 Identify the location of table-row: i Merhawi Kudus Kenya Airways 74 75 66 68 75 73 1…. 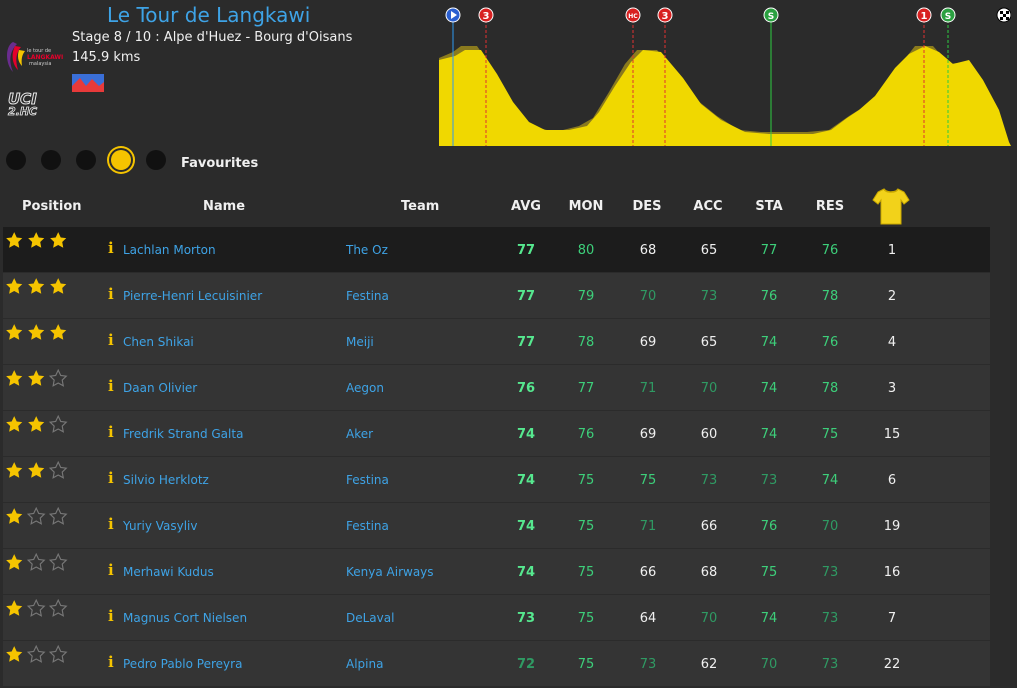
(496, 571).